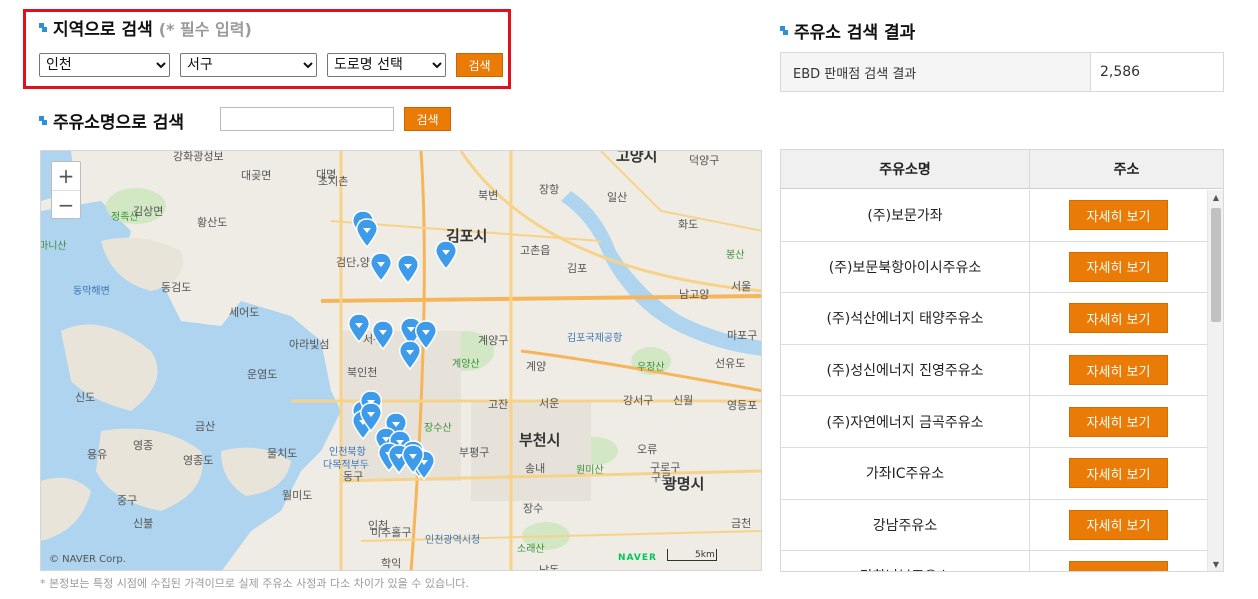  Describe the element at coordinates (479, 65) in the screenshot. I see `region-search-button: 검색` at that location.